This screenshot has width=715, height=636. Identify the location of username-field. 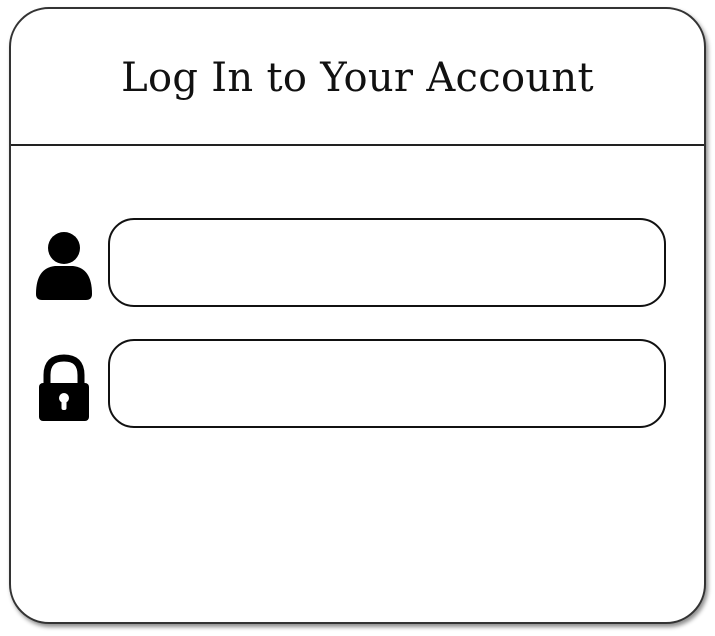
(387, 262).